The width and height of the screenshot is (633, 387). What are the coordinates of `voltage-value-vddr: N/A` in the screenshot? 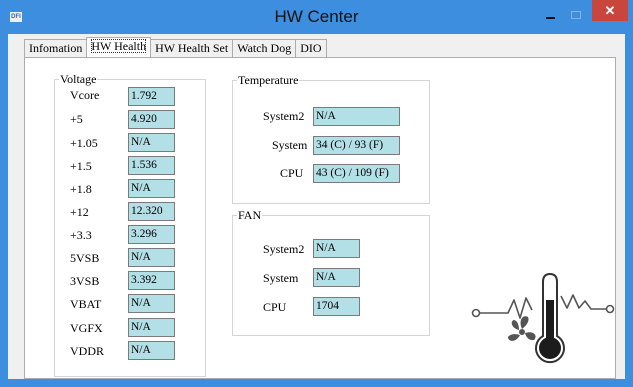 It's located at (151, 350).